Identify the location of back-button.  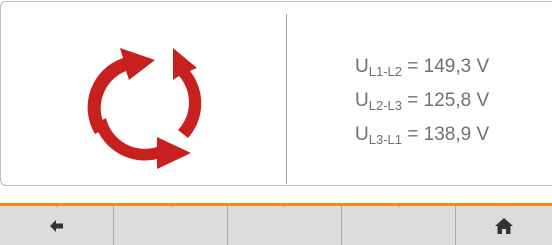
(57, 224).